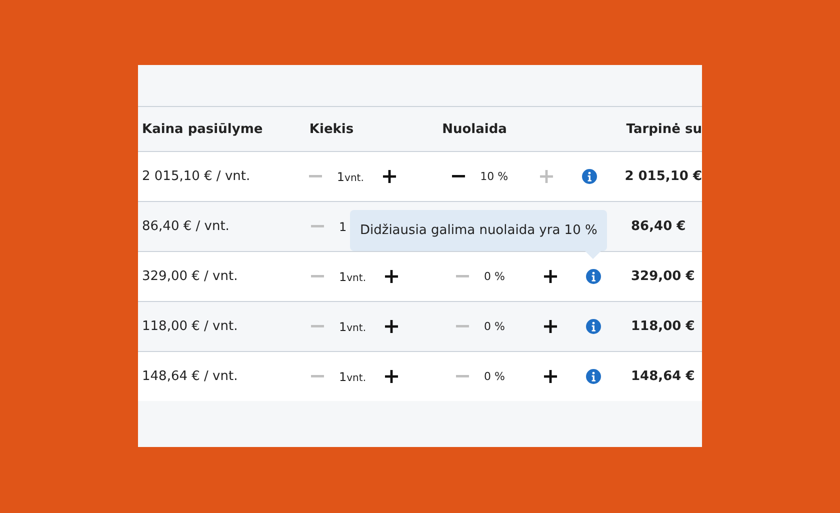  What do you see at coordinates (659, 226) in the screenshot?
I see `subtotal-cell-text: 86,40 €` at bounding box center [659, 226].